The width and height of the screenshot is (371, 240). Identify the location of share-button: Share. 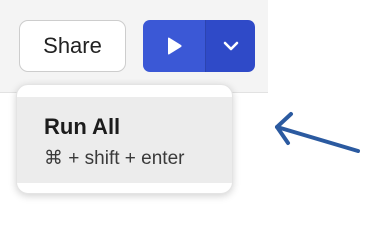
(72, 46).